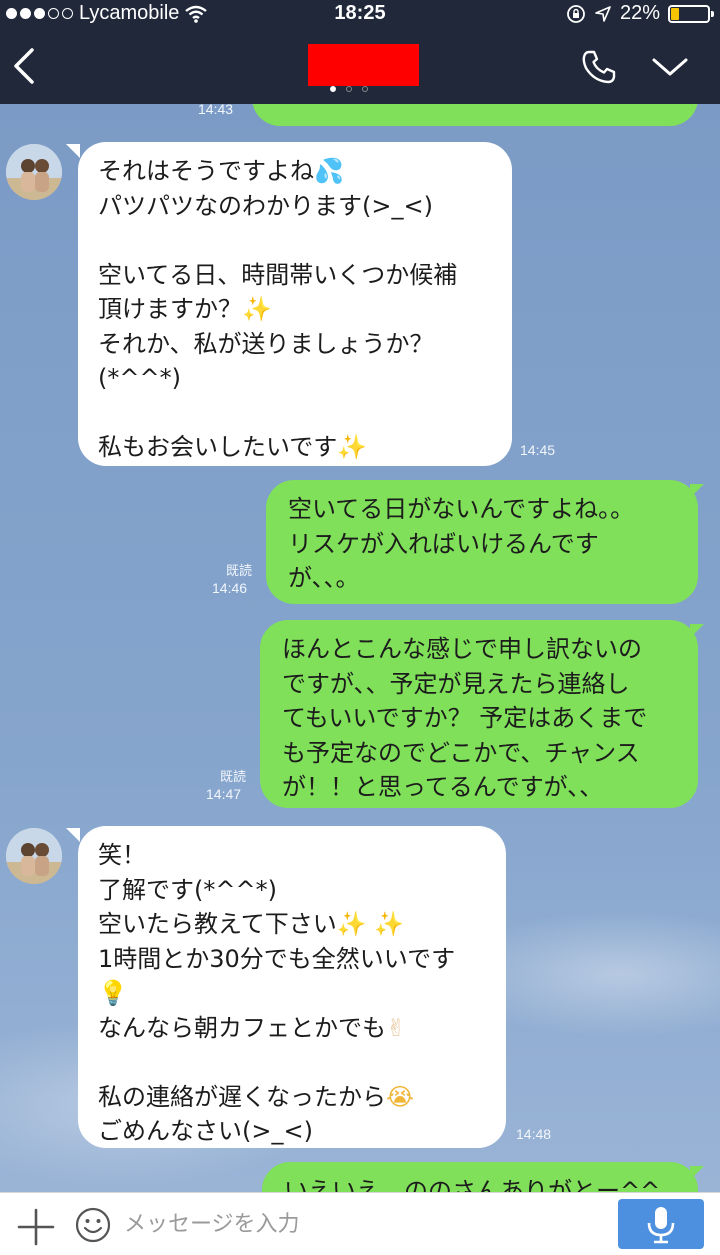 The width and height of the screenshot is (720, 1255). I want to click on status-bar: Lycamobile 18:25 22%, so click(360, 14).